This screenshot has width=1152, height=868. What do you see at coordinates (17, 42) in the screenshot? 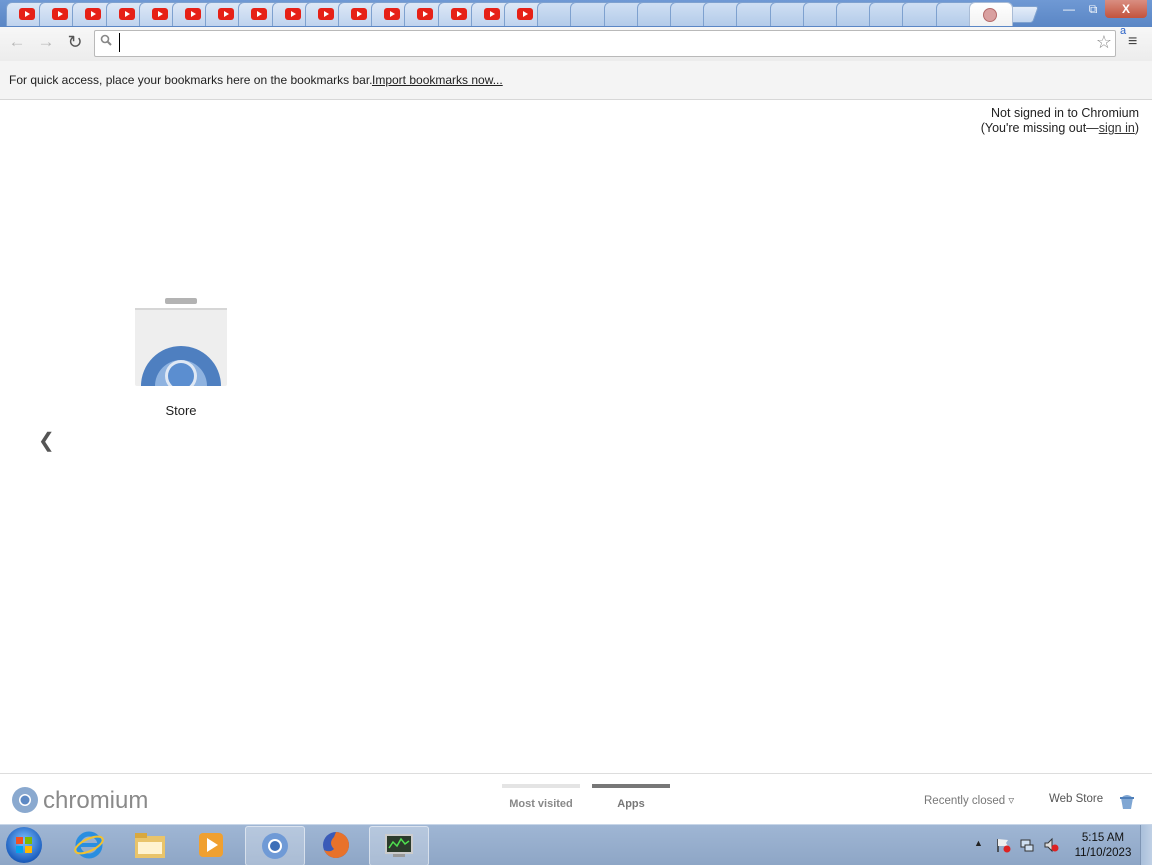
I see `back-button: ←` at bounding box center [17, 42].